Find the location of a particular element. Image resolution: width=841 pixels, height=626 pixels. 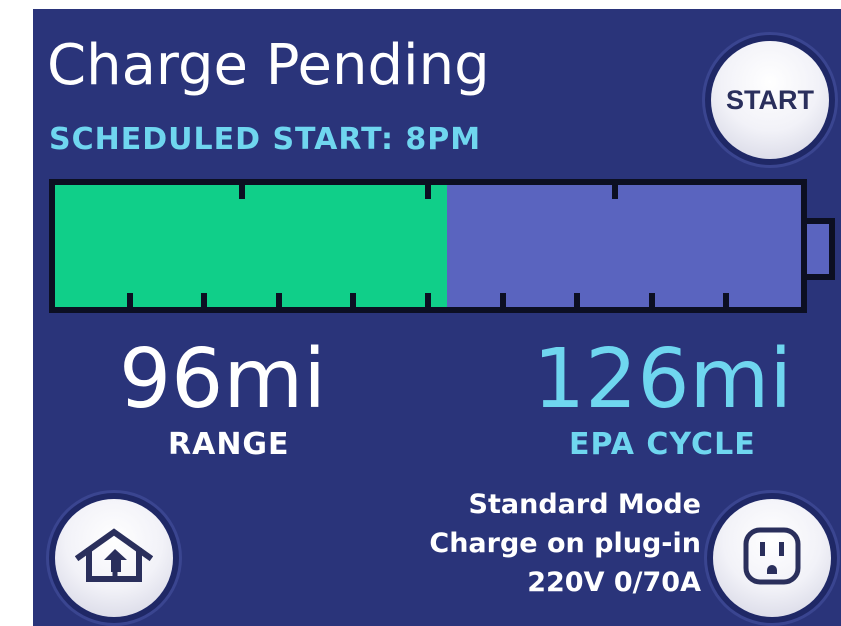

range-label: RANGE is located at coordinates (229, 444).